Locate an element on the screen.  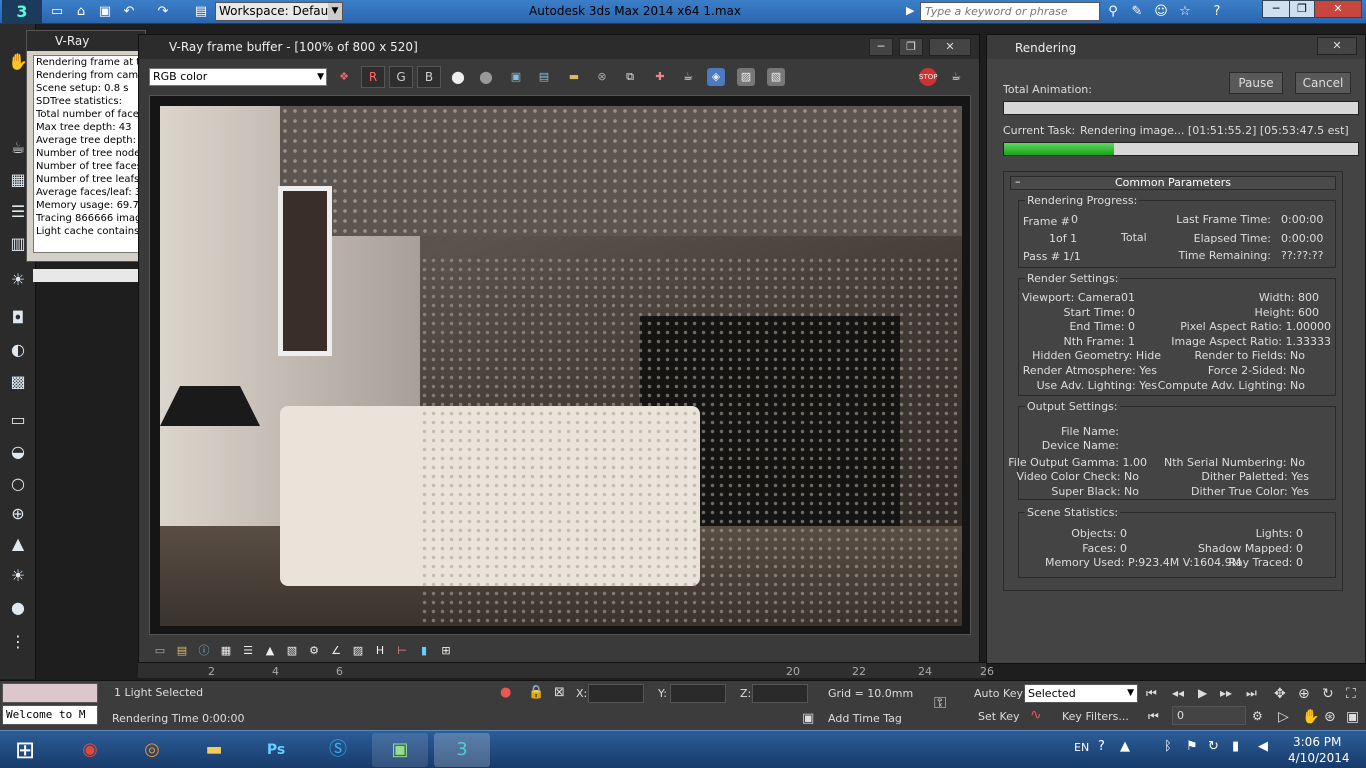
key-icon: ⚿ is located at coordinates (940, 703).